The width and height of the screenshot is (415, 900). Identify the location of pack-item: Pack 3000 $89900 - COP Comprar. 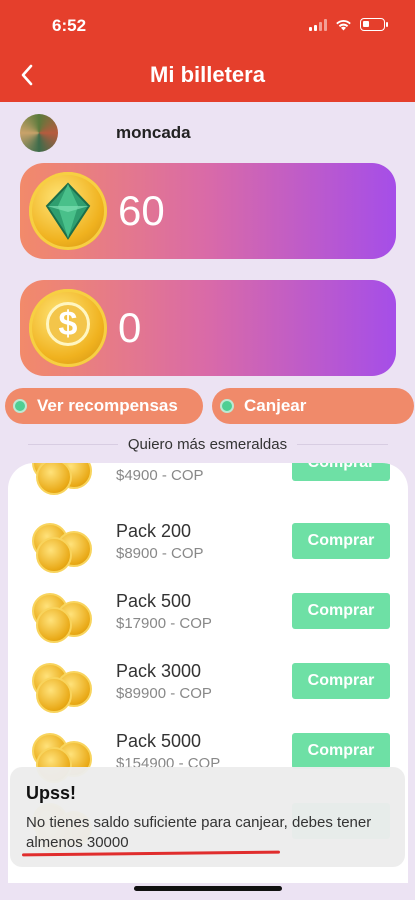
(208, 686).